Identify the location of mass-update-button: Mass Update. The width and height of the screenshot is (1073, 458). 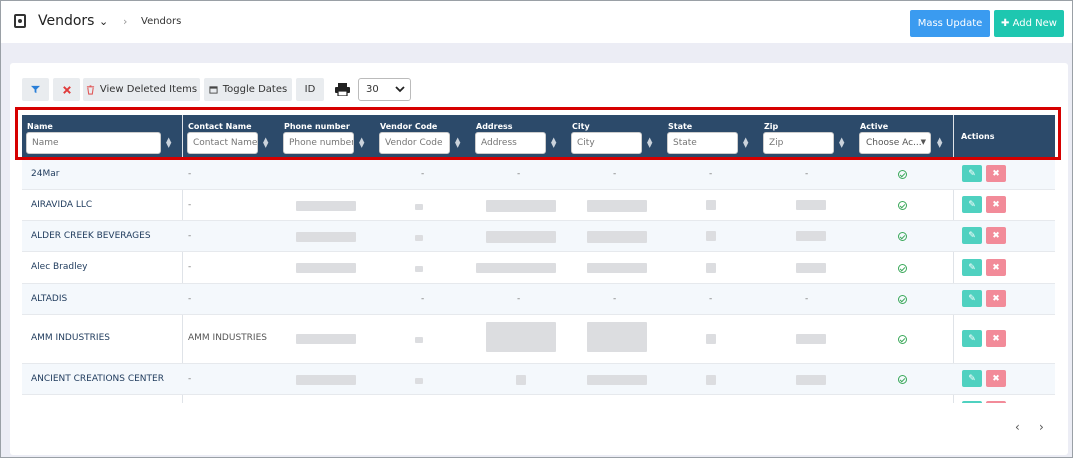
(950, 23).